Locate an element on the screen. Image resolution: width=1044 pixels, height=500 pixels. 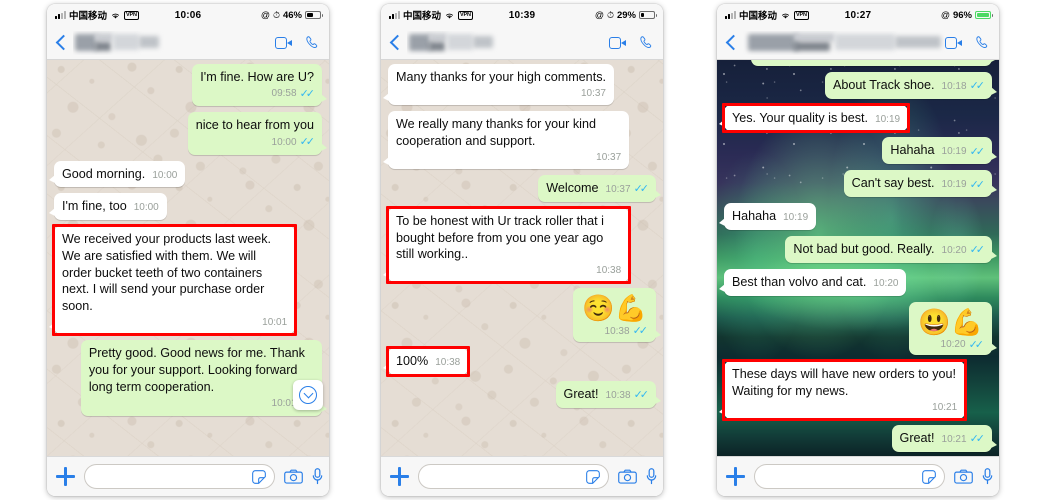
message-row: Many thanks for your high comments. 10:37 is located at coordinates (519, 85).